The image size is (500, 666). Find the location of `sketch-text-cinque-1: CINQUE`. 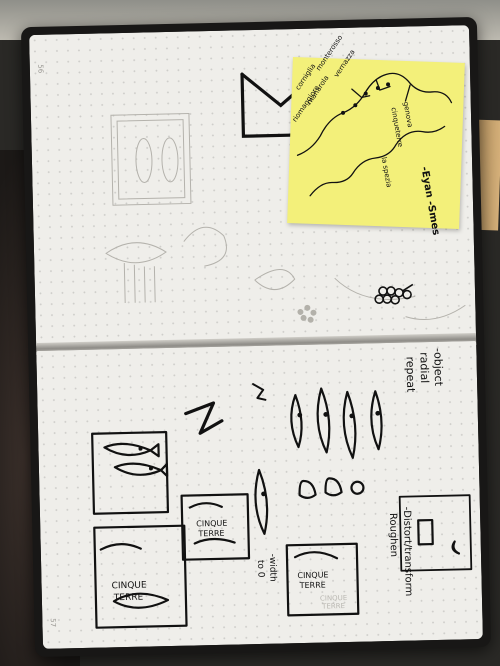

sketch-text-cinque-1: CINQUE is located at coordinates (129, 586).